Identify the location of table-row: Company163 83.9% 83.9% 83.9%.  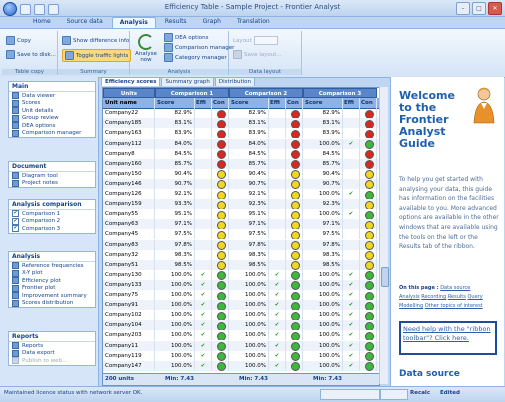
(241, 133).